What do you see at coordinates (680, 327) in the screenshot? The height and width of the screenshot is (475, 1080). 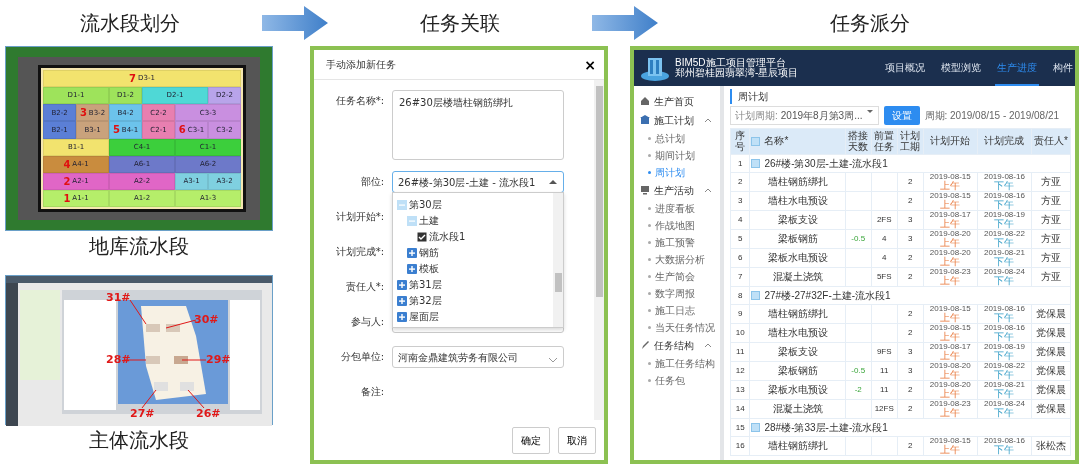 I see `sidebar-subitem: 当天任务情况` at bounding box center [680, 327].